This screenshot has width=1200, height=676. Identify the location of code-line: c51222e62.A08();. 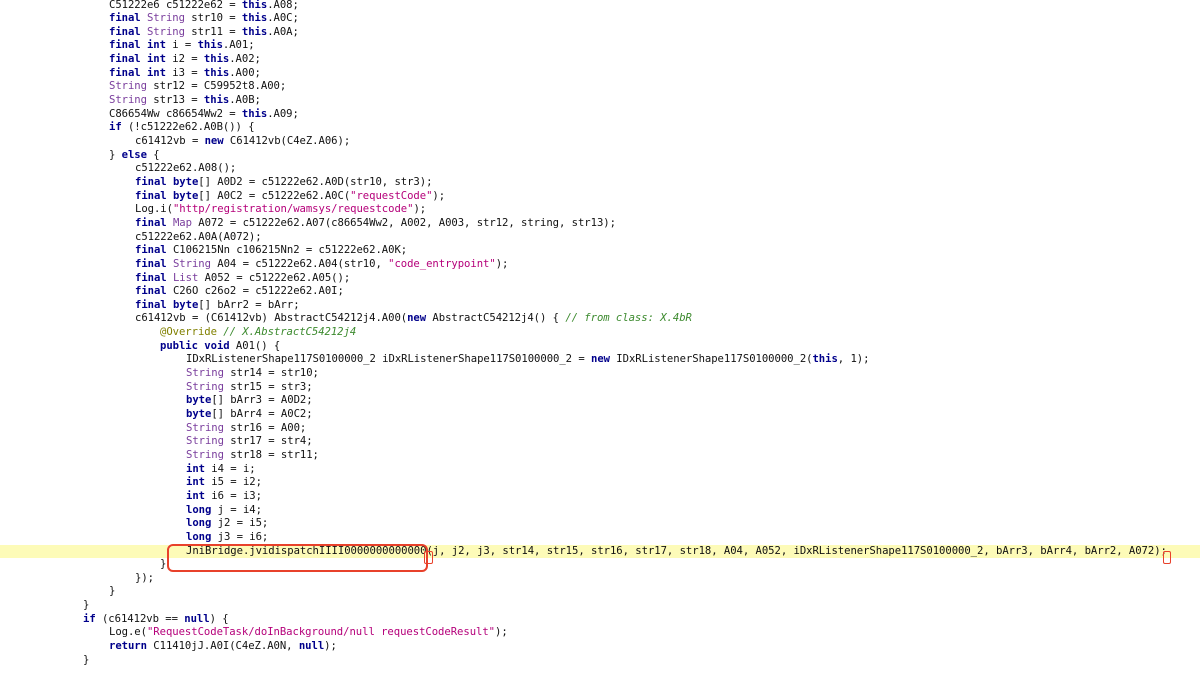
(600, 169).